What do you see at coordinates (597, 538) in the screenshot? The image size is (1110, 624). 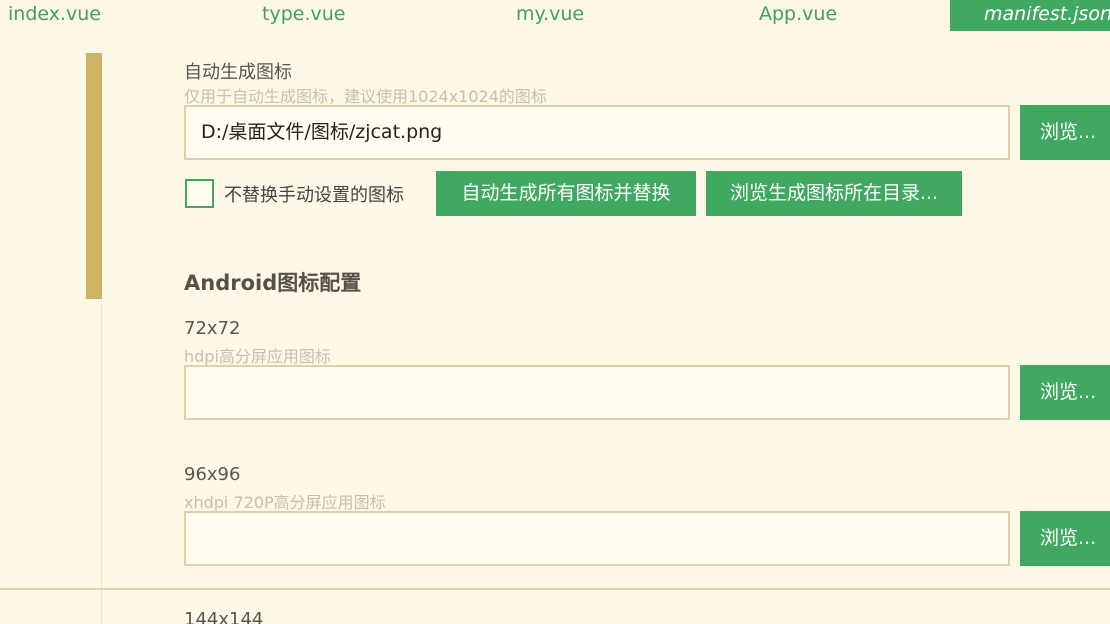 I see `icon-96-path-input` at bounding box center [597, 538].